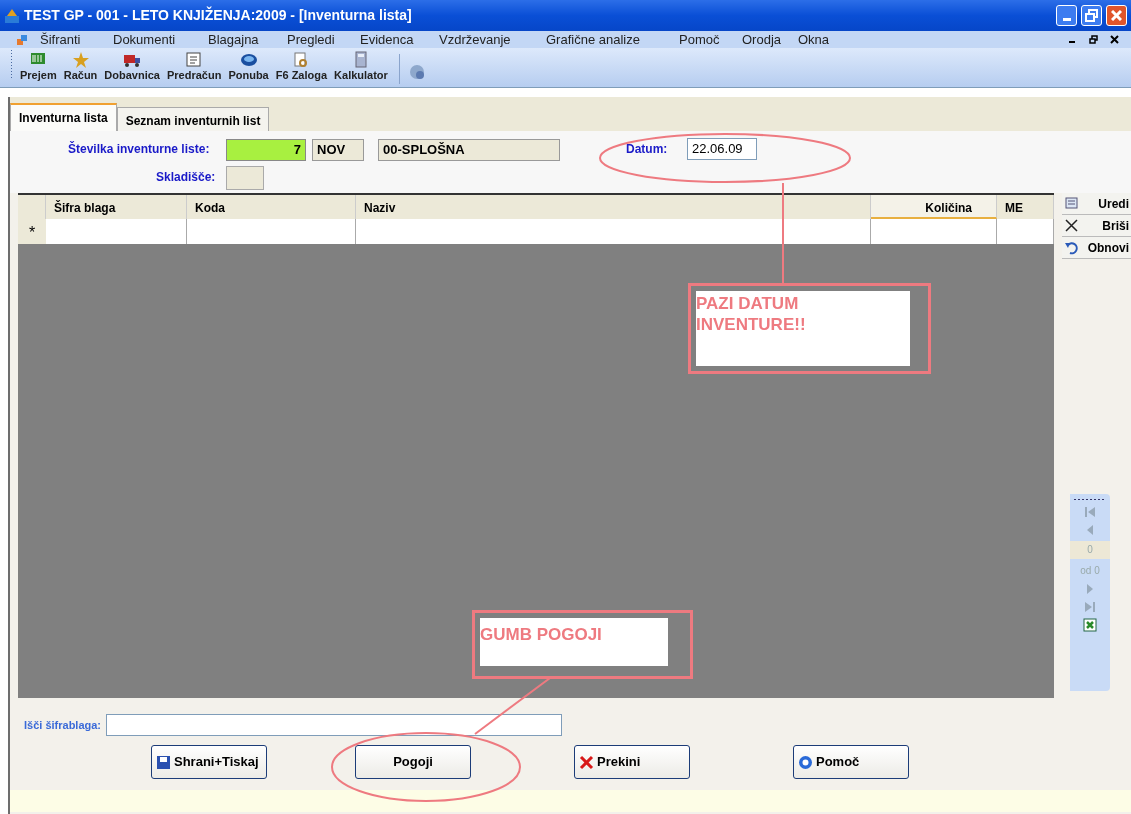 The image size is (1131, 814). What do you see at coordinates (247, 39) in the screenshot?
I see `menu-item: Blagajna` at bounding box center [247, 39].